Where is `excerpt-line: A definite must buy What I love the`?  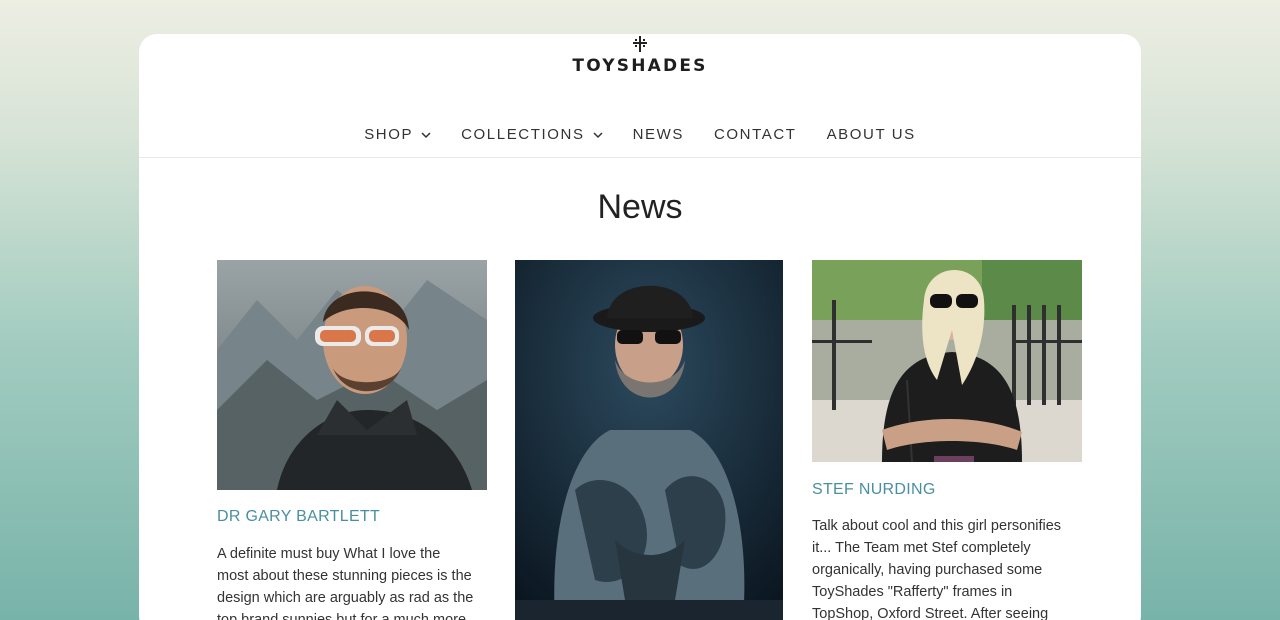 excerpt-line: A definite must buy What I love the is located at coordinates (329, 554).